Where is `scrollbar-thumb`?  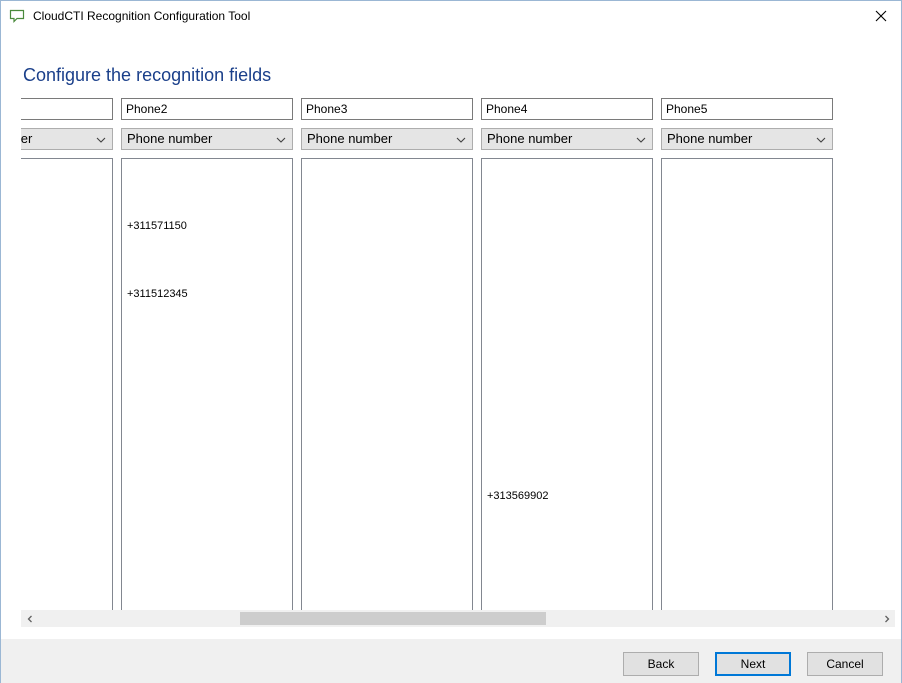
scrollbar-thumb is located at coordinates (393, 618).